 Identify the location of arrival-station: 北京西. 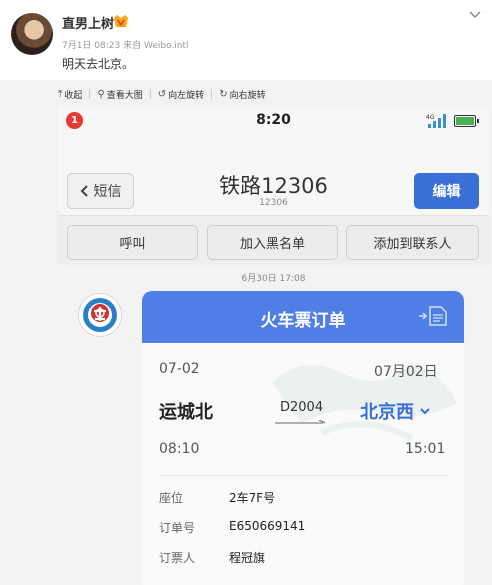
(387, 412).